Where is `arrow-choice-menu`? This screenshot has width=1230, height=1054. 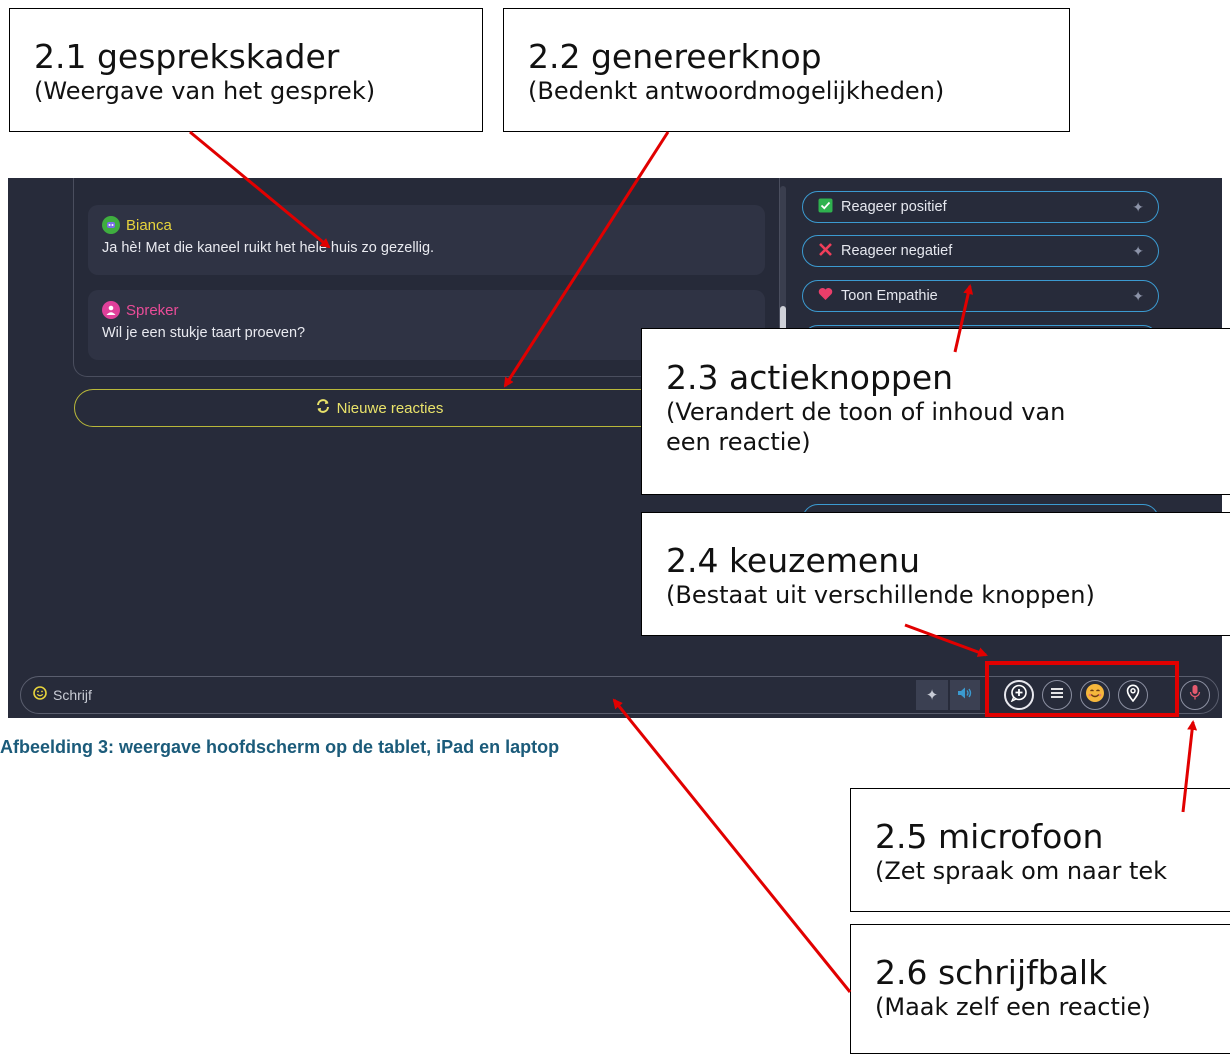 arrow-choice-menu is located at coordinates (946, 640).